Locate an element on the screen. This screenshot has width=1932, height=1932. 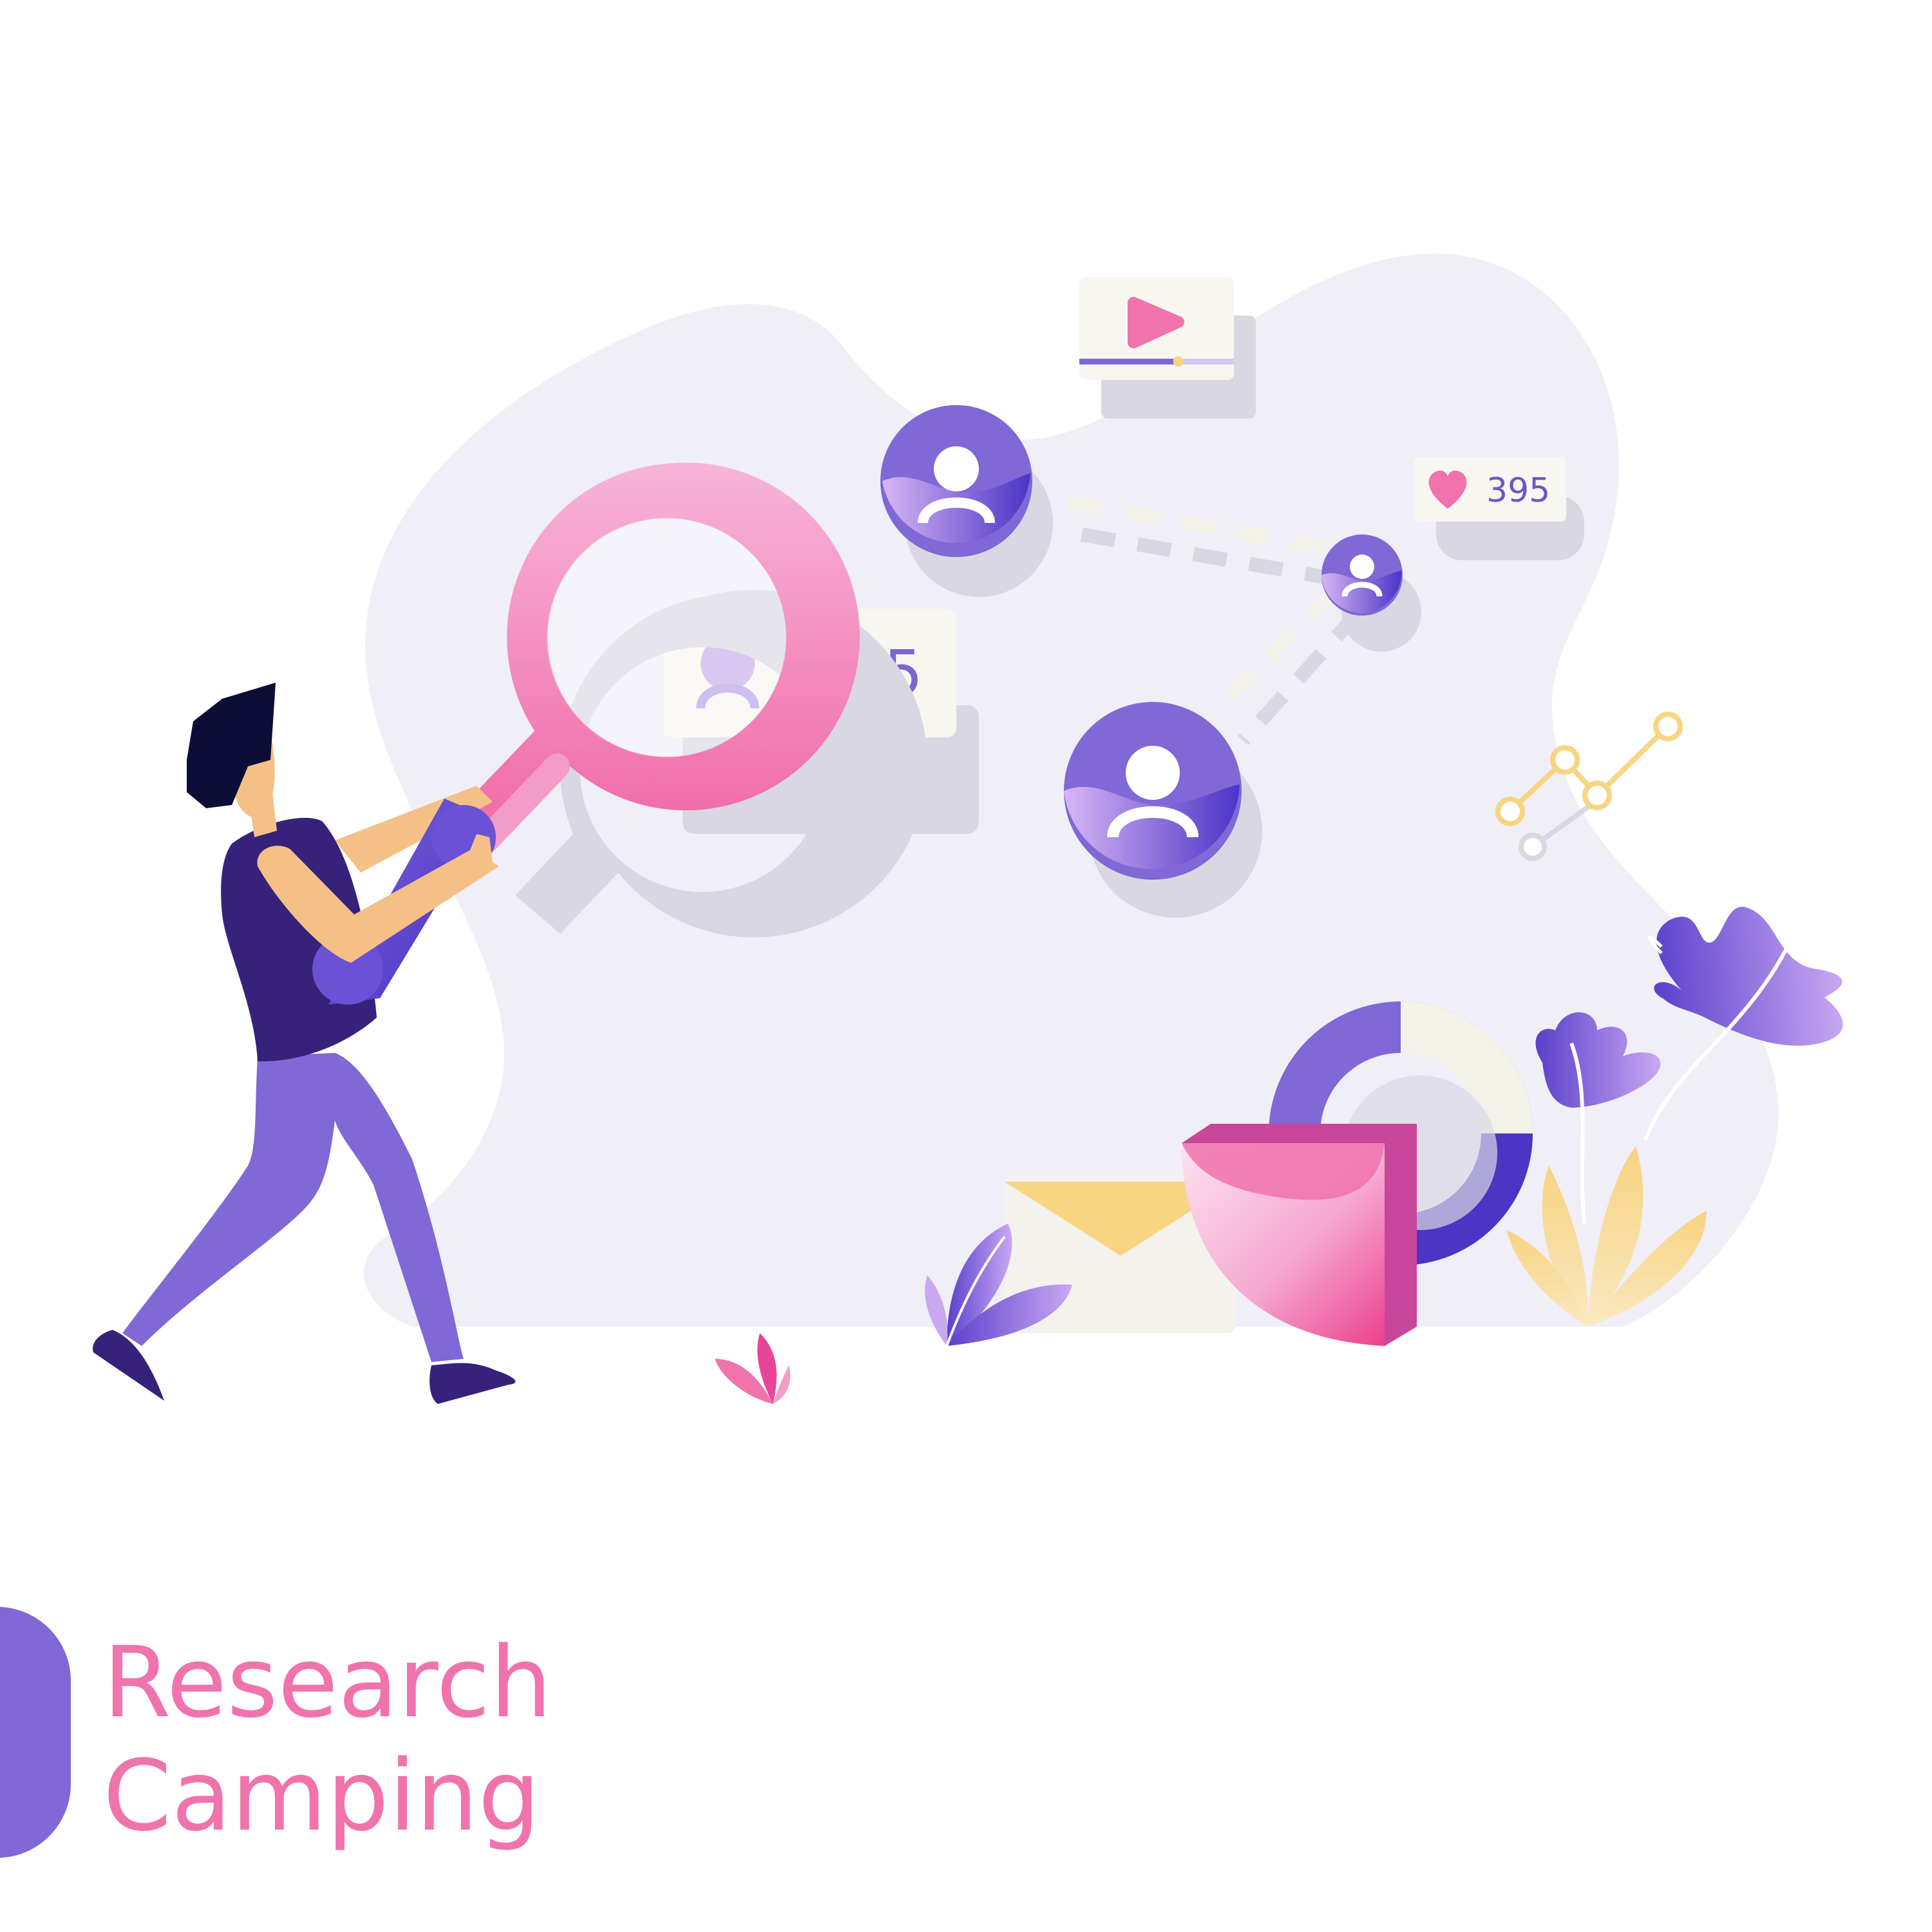
title-accent-bar is located at coordinates (36, 1733).